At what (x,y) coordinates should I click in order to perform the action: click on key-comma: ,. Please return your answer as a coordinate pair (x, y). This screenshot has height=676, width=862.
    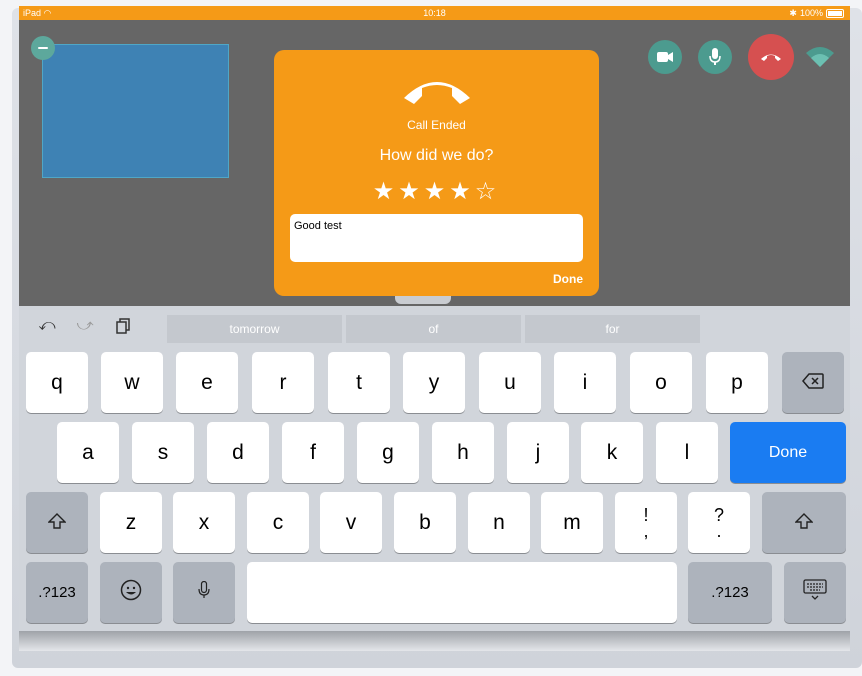
    Looking at the image, I should click on (646, 530).